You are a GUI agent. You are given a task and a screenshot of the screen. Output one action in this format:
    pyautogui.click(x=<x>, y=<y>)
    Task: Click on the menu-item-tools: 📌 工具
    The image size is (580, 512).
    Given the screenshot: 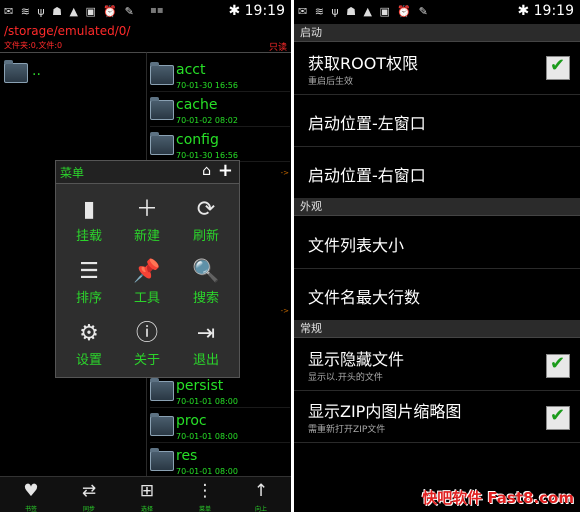 What is the action you would take?
    pyautogui.click(x=147, y=282)
    